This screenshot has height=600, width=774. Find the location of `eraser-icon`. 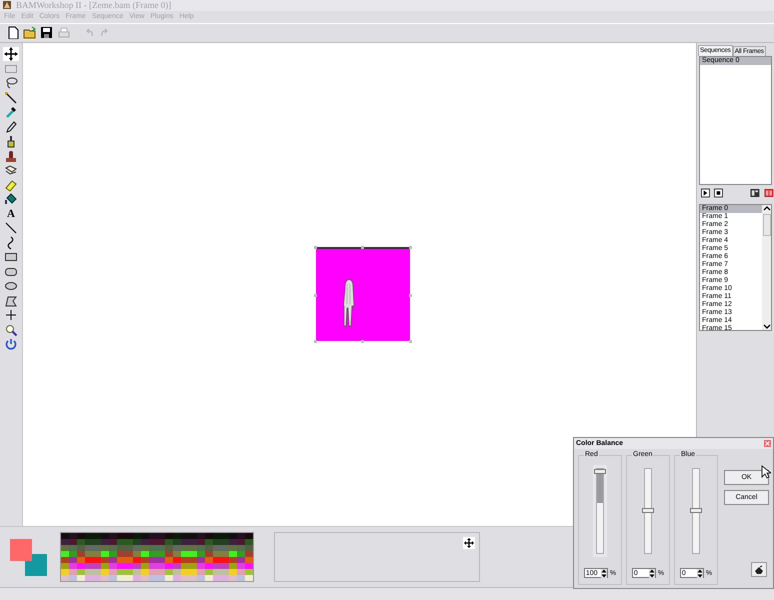

eraser-icon is located at coordinates (11, 185).